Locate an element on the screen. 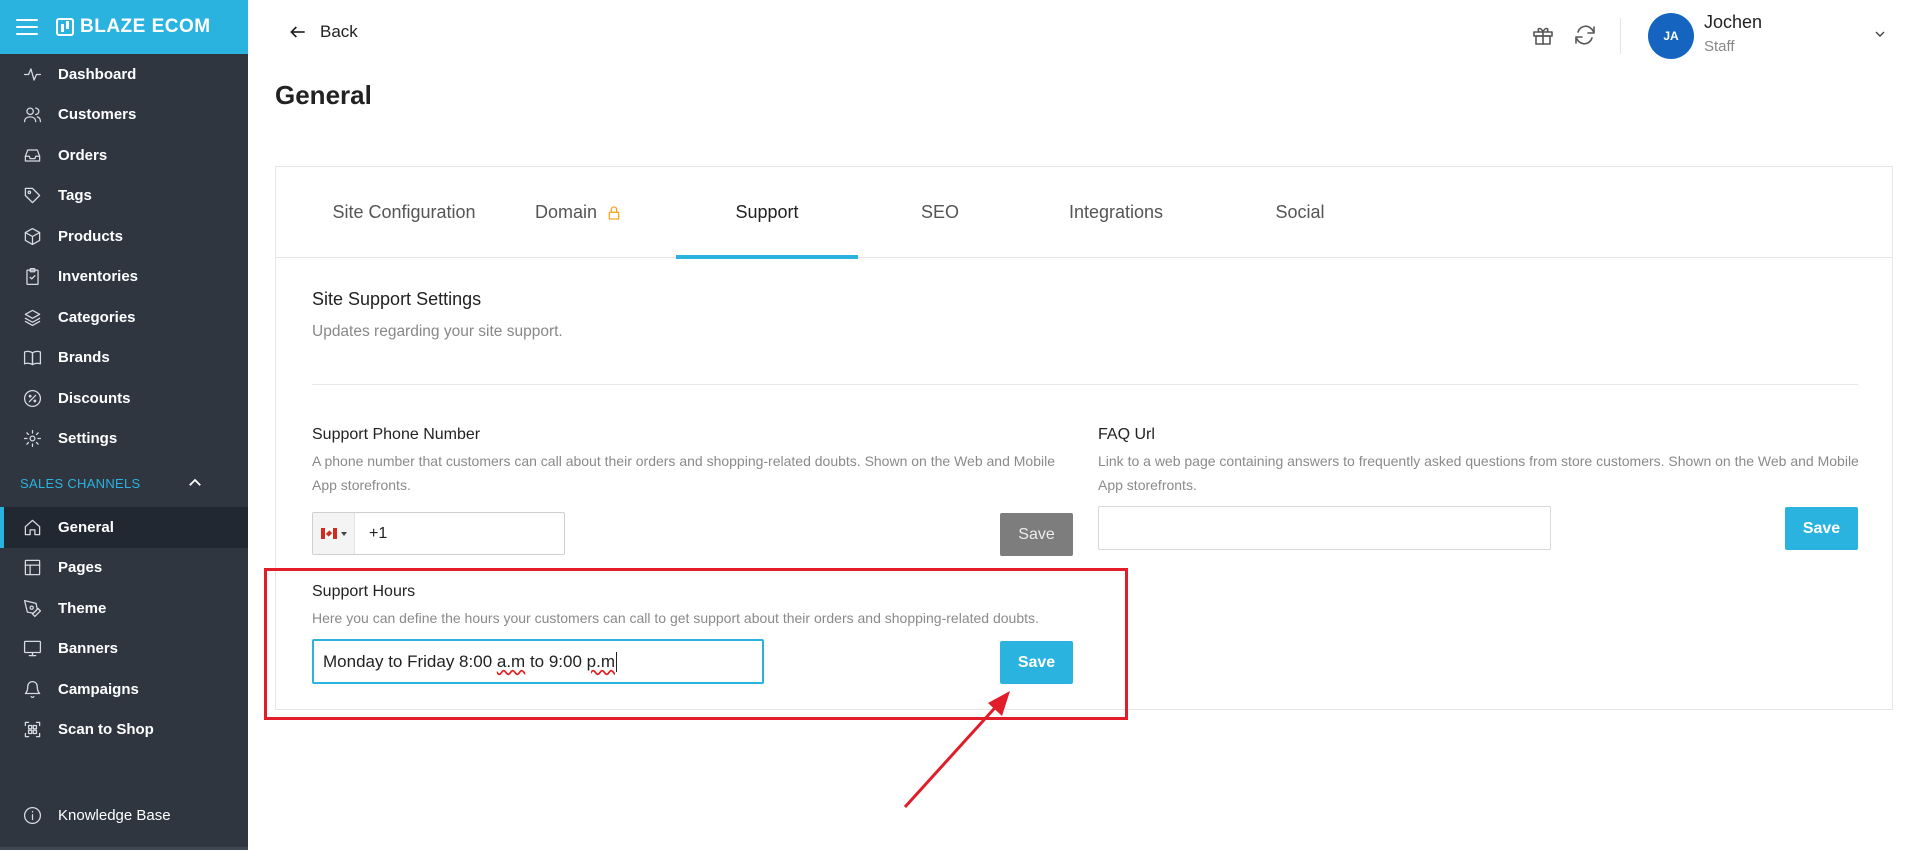 This screenshot has height=850, width=1911. sidebar-item-label: Dashboard is located at coordinates (97, 74).